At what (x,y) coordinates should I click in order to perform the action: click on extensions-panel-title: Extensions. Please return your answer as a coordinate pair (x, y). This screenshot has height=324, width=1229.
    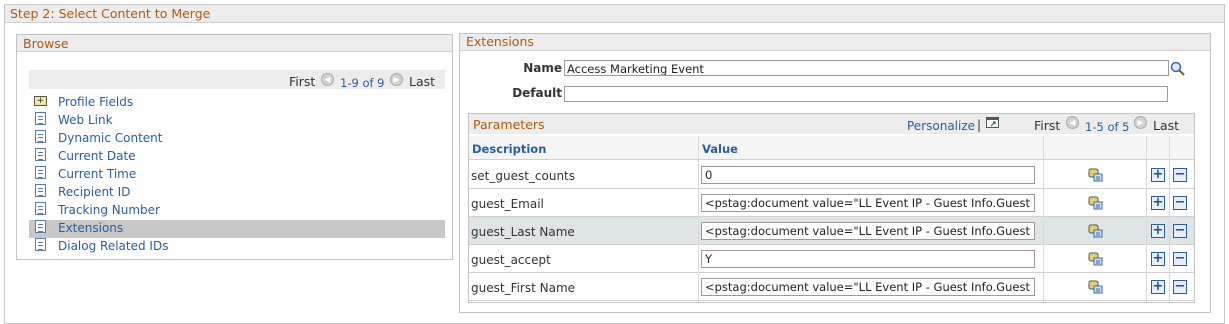
    Looking at the image, I should click on (500, 41).